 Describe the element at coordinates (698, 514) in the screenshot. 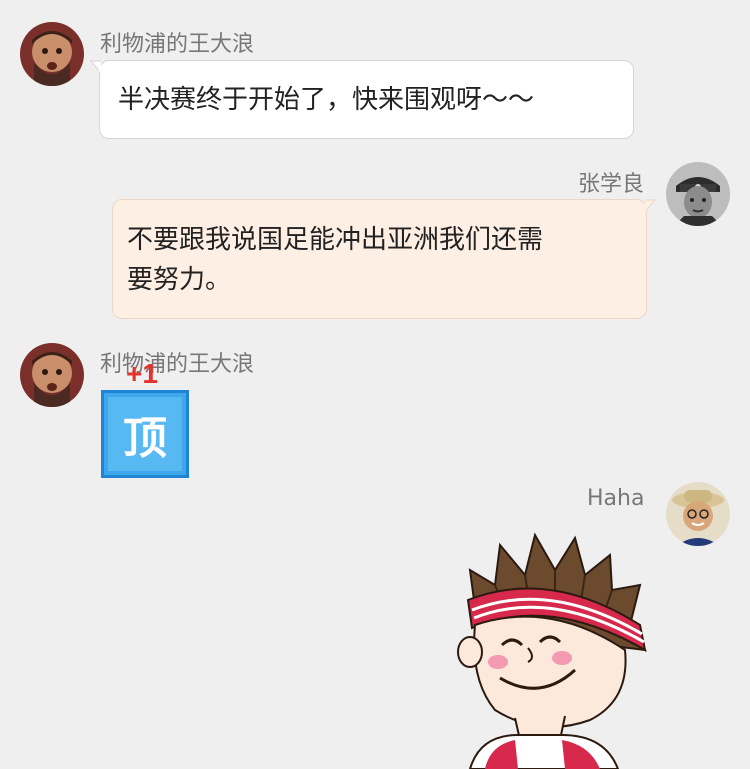

I see `avatar-haha` at that location.